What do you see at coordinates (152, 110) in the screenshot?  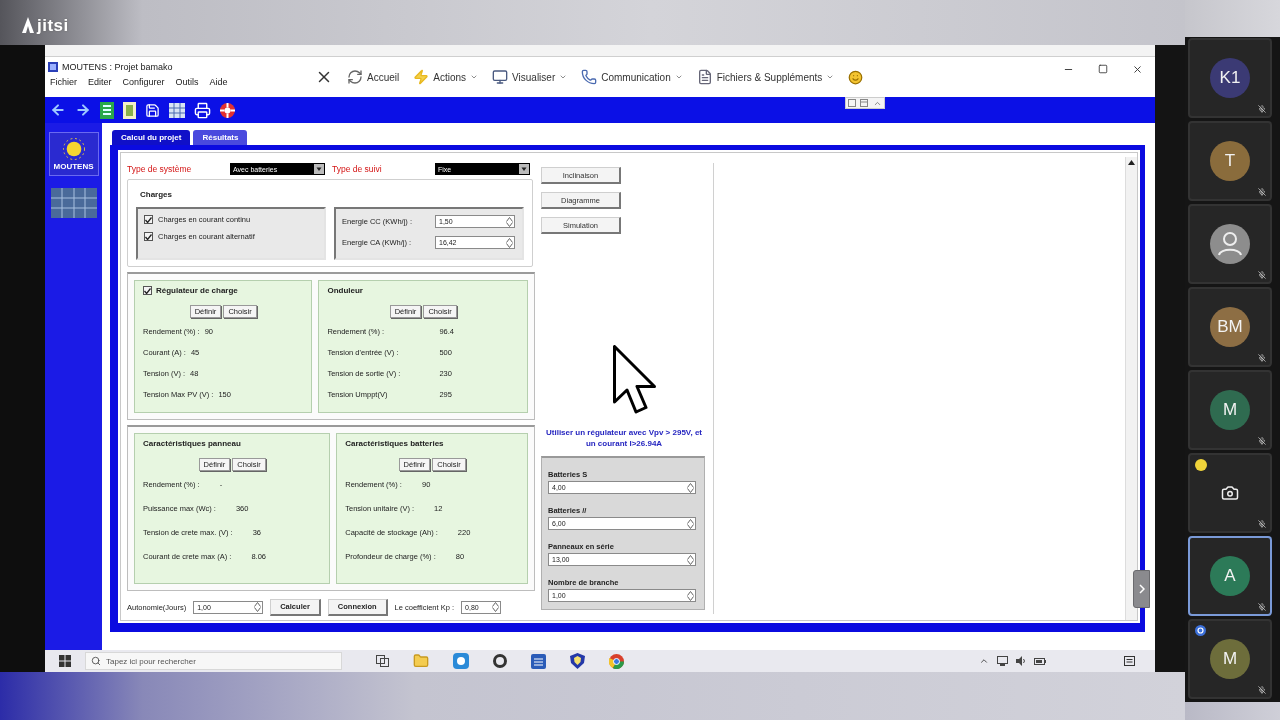 I see `save-icon` at bounding box center [152, 110].